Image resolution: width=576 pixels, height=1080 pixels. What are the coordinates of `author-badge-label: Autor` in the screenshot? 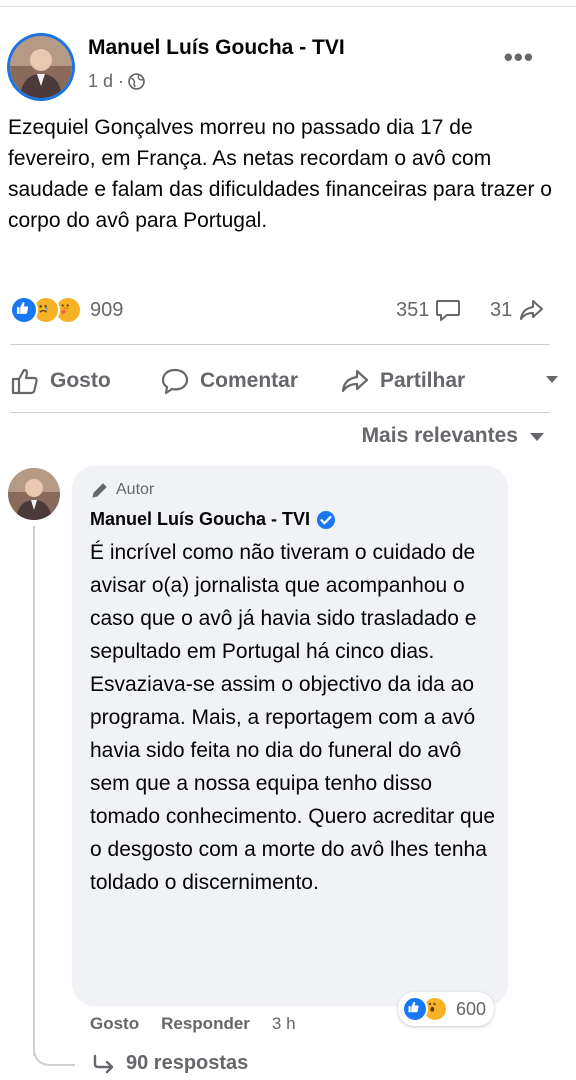 It's located at (135, 489).